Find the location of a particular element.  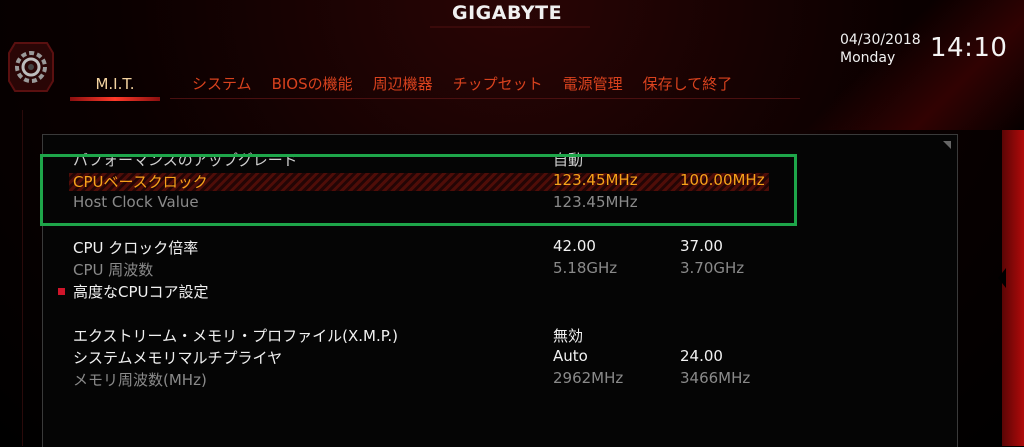

date-display: 04/30/2018 Monday is located at coordinates (880, 49).